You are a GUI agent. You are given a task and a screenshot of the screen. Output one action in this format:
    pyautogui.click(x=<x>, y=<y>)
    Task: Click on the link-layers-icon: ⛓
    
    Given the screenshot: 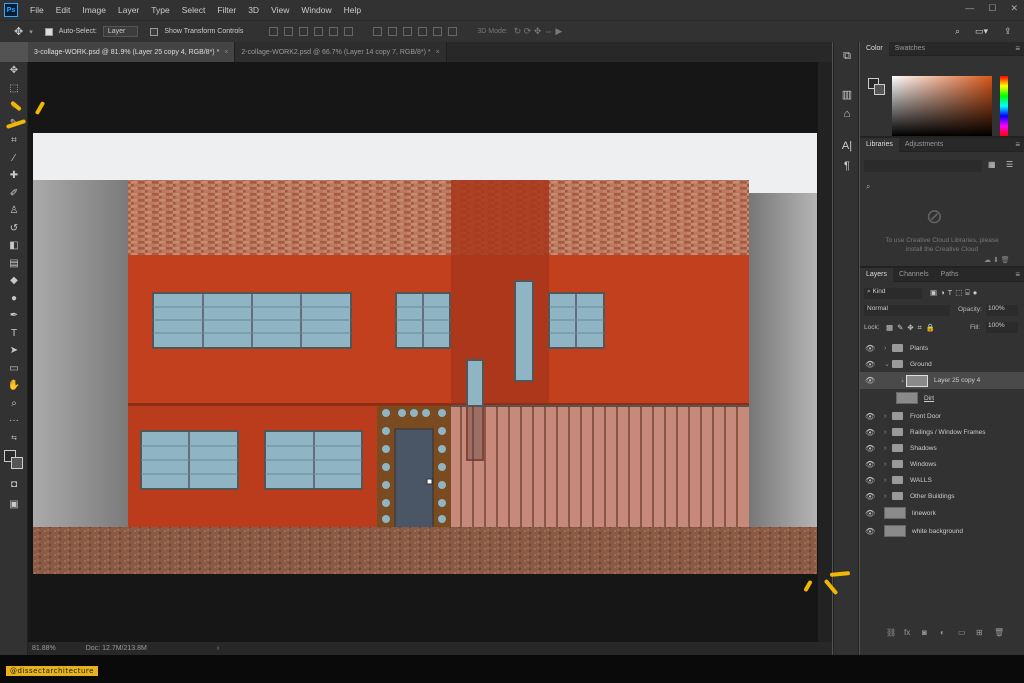 What is the action you would take?
    pyautogui.click(x=891, y=632)
    